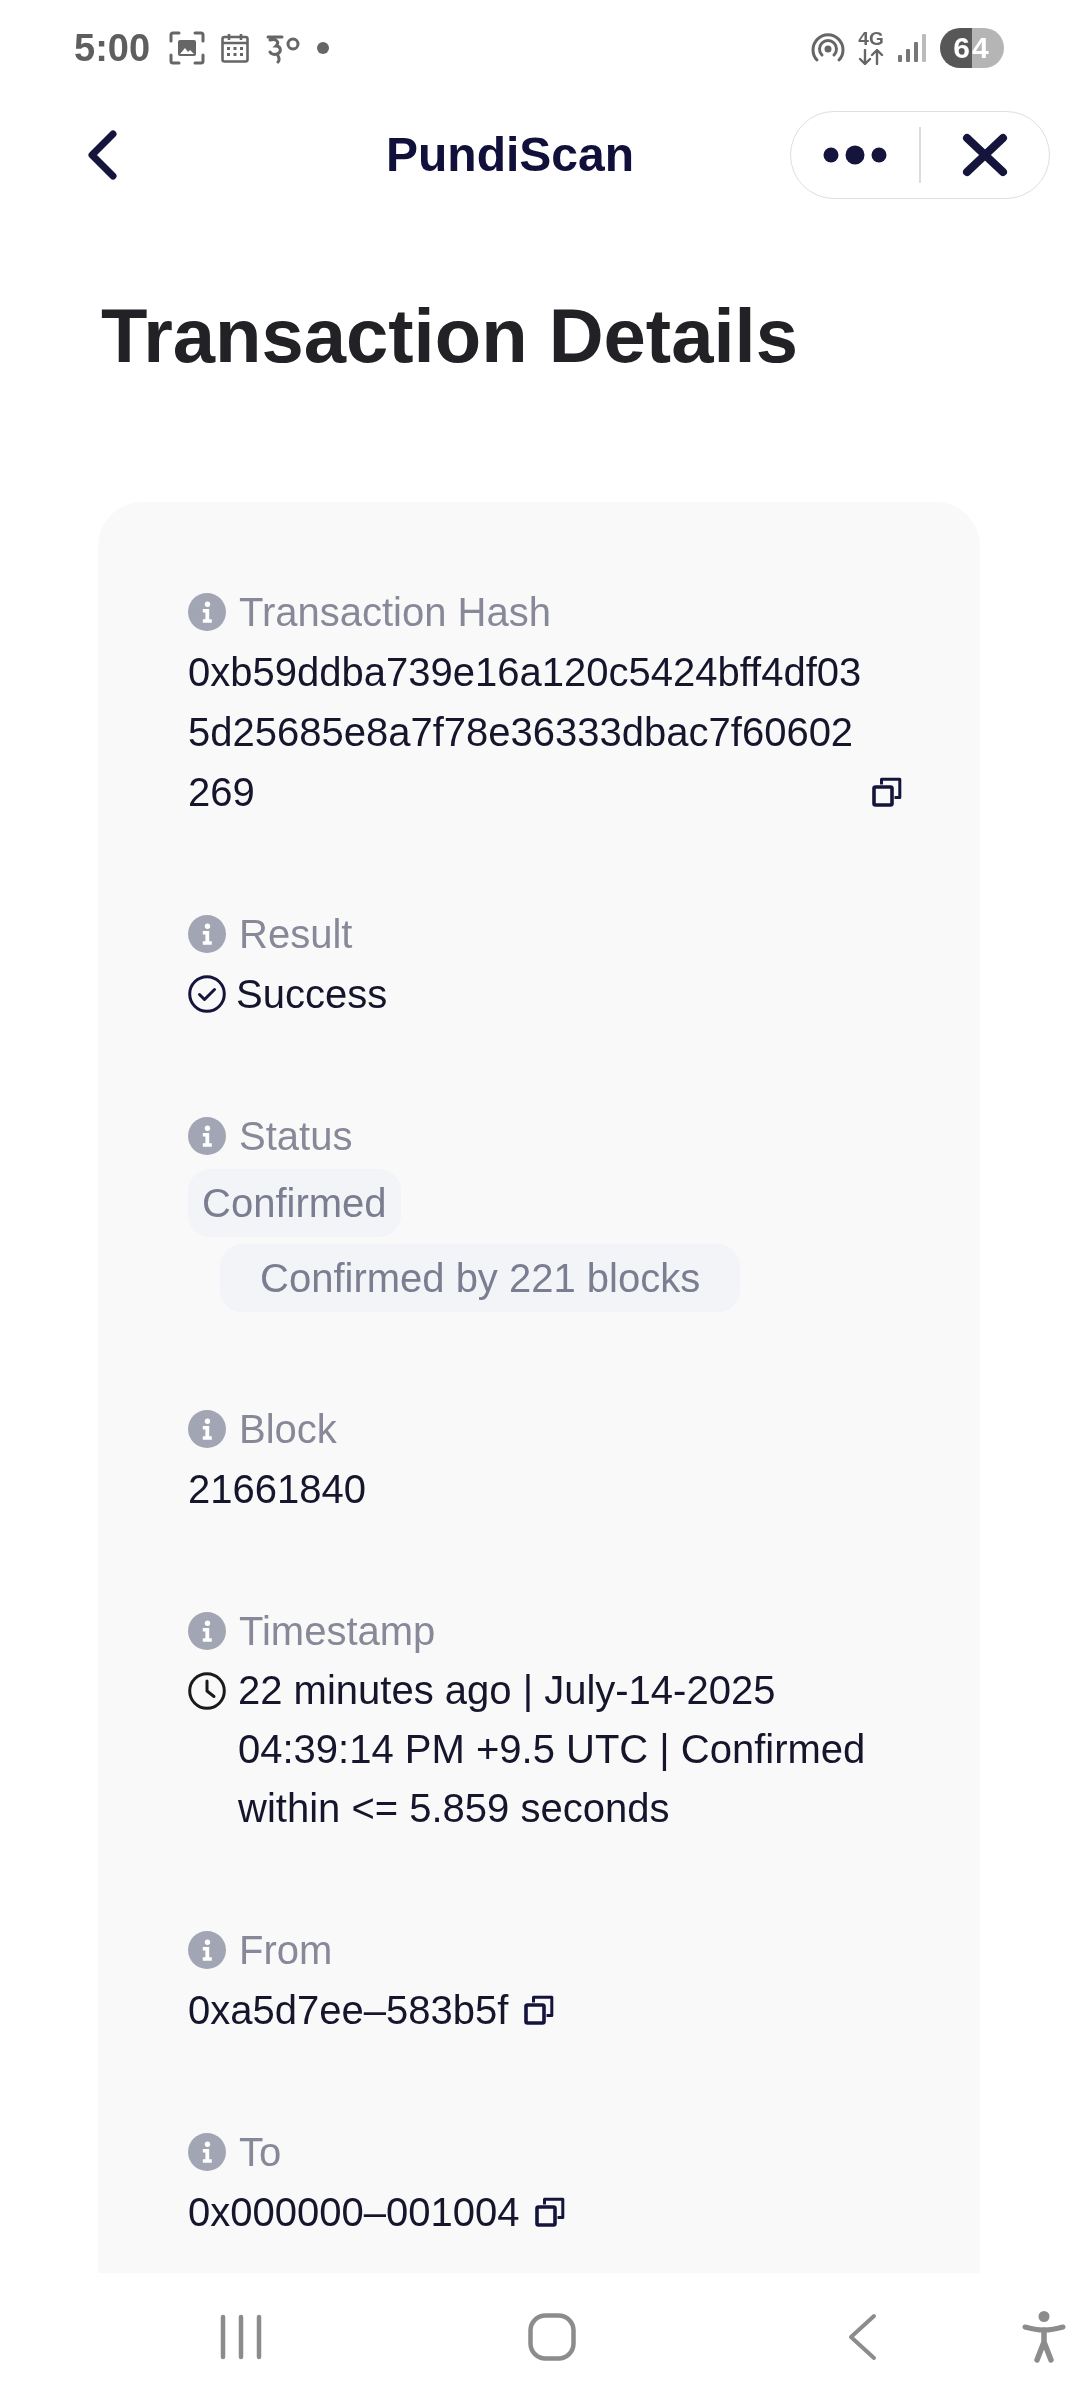 The image size is (1080, 2400). I want to click on notification-dot-icon, so click(323, 47).